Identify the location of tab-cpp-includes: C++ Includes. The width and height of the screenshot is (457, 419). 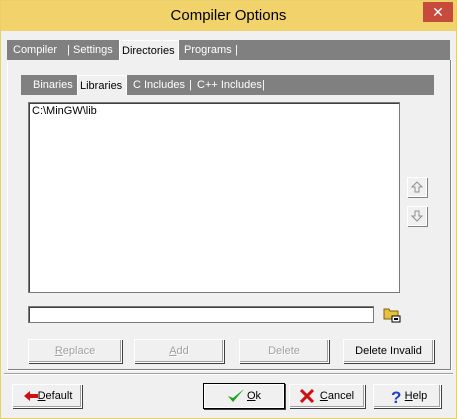
(229, 85).